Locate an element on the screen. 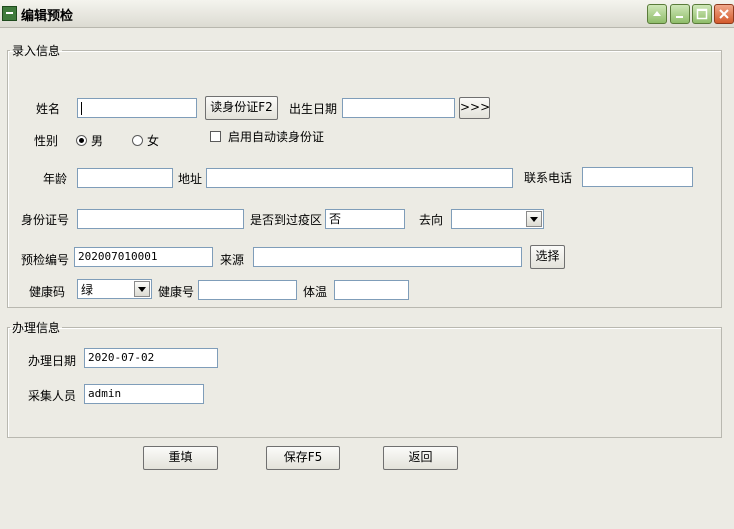 Image resolution: width=734 pixels, height=529 pixels. read-id-card-button: 读身份证F2 is located at coordinates (241, 108).